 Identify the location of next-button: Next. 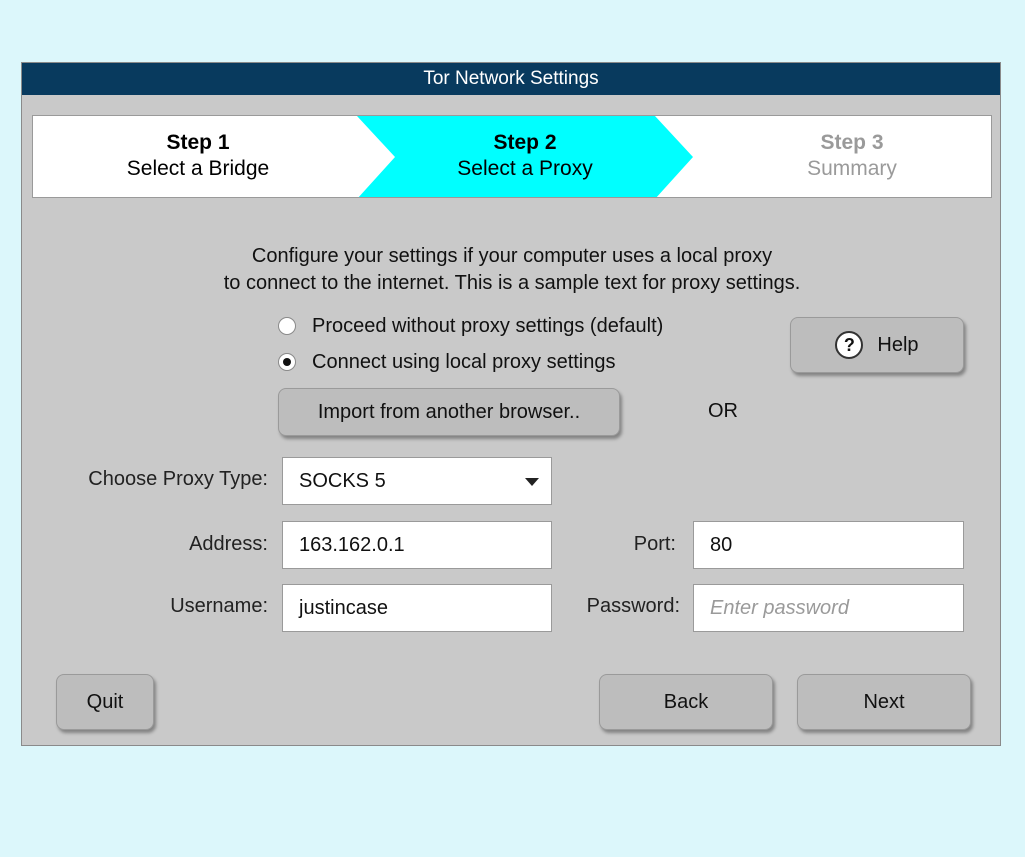
(884, 702).